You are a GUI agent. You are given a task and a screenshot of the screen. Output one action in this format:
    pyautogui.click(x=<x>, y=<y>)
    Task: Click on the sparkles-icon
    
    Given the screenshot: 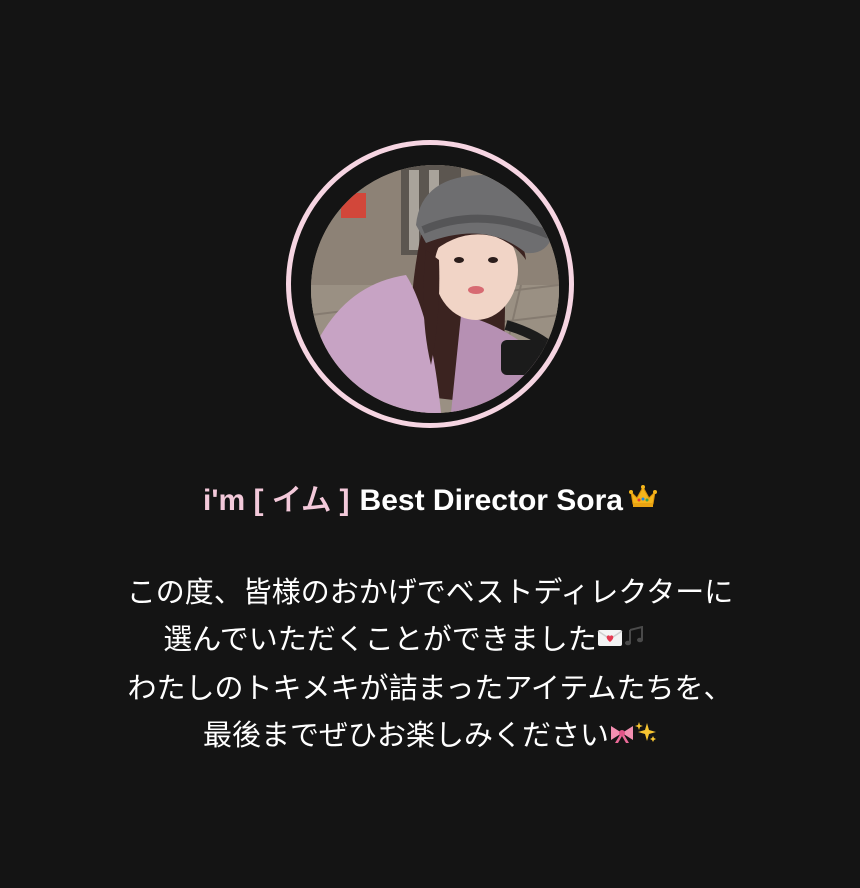 What is the action you would take?
    pyautogui.click(x=646, y=733)
    